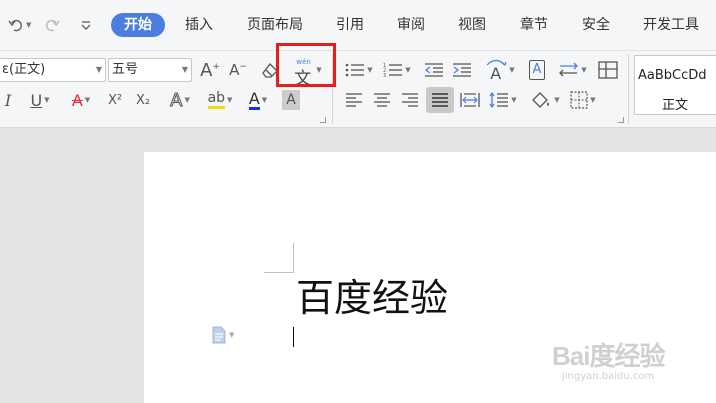 This screenshot has width=716, height=403. I want to click on align-left-button, so click(354, 100).